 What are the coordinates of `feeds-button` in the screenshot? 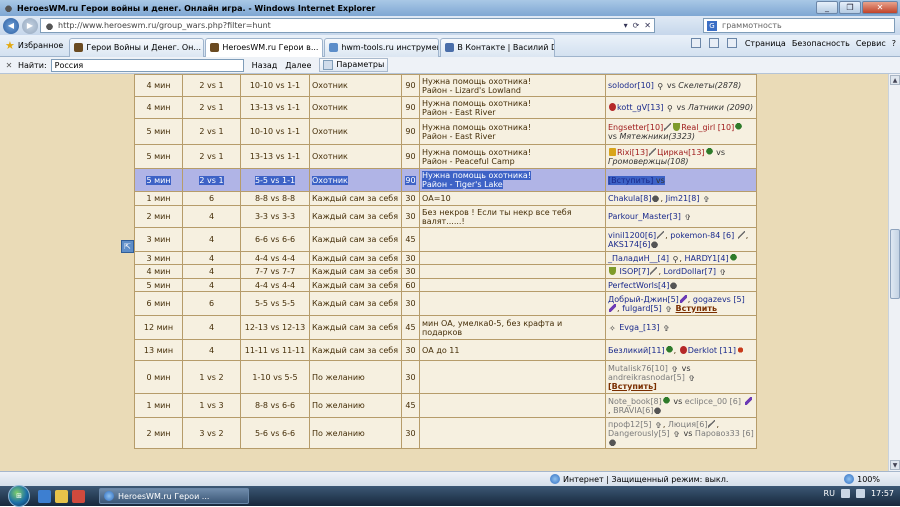 It's located at (714, 43).